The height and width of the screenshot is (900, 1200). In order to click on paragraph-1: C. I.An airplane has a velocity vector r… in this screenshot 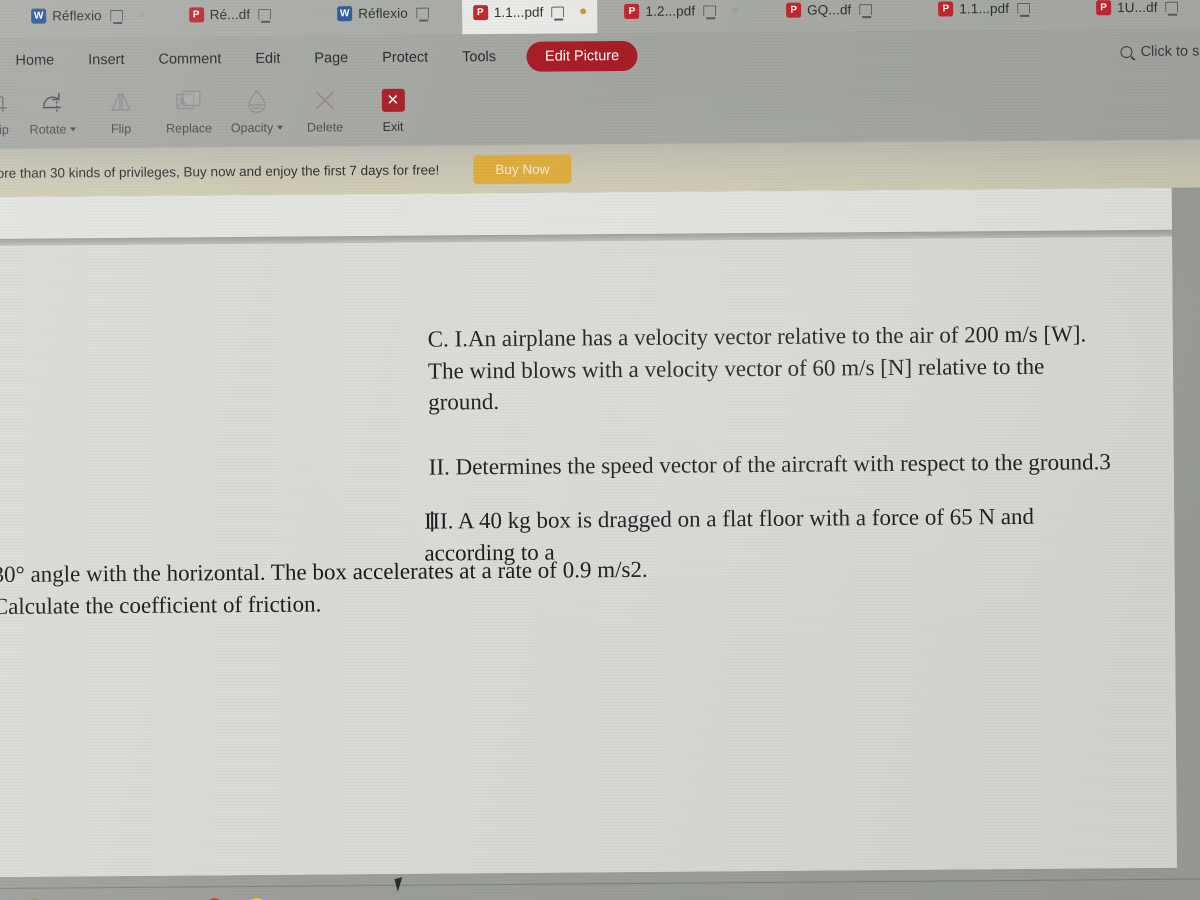, I will do `click(788, 368)`.